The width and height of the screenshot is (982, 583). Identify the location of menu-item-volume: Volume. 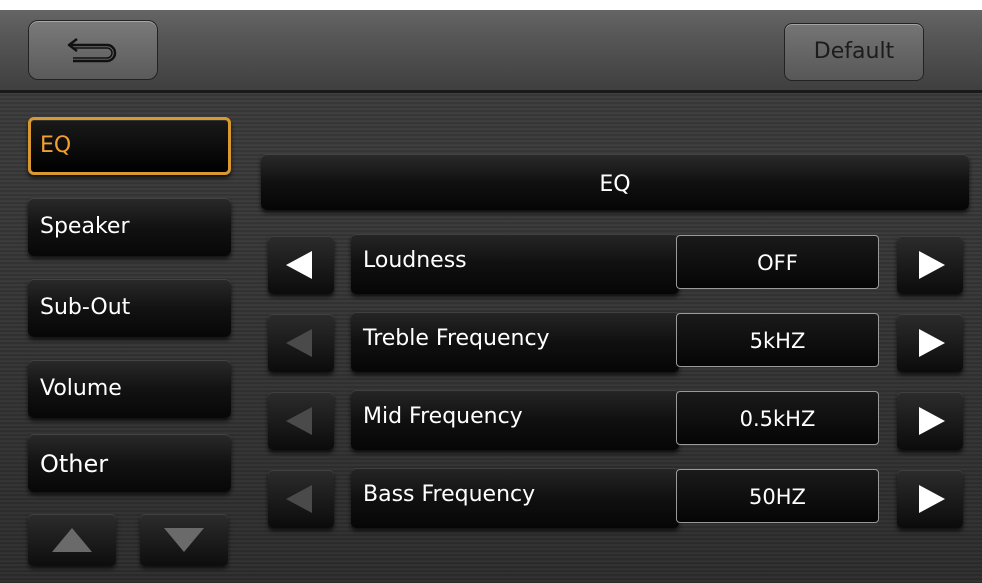
(129, 389).